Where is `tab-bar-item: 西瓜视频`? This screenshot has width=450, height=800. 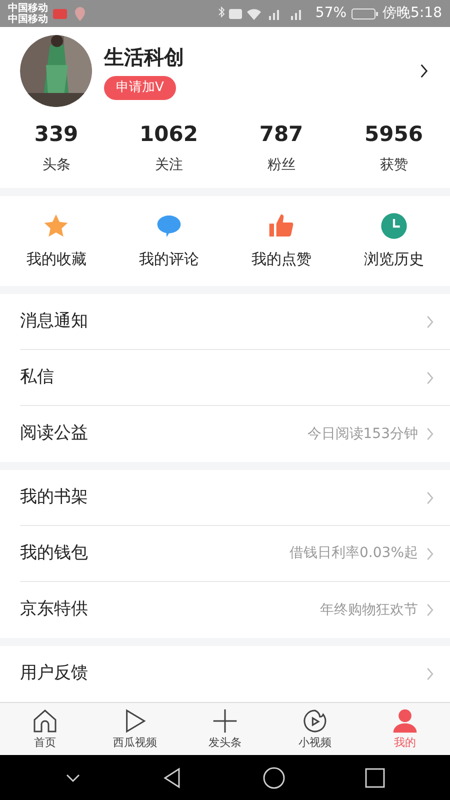 tab-bar-item: 西瓜视频 is located at coordinates (135, 729).